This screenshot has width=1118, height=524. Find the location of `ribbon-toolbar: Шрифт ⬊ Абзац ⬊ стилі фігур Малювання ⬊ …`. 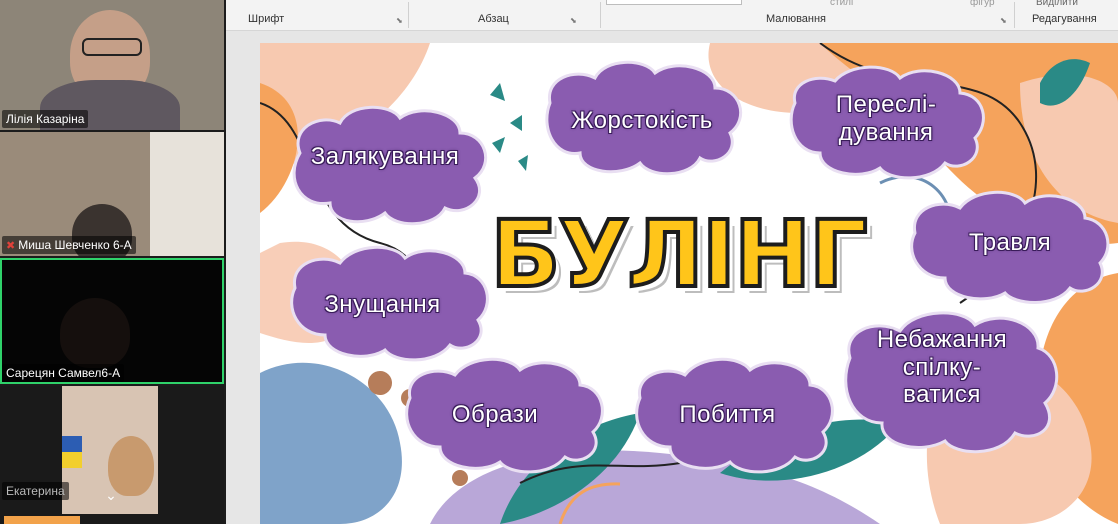

ribbon-toolbar: Шрифт ⬊ Абзац ⬊ стилі фігур Малювання ⬊ … is located at coordinates (672, 15).